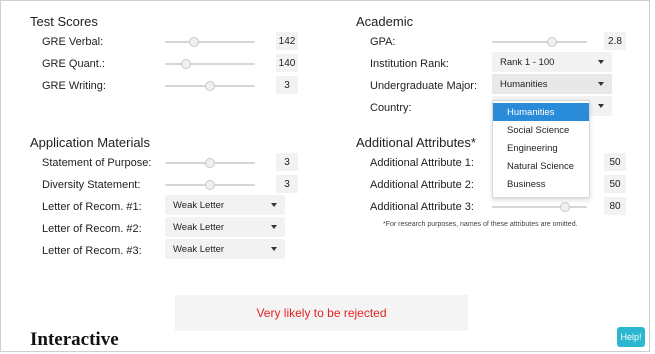  Describe the element at coordinates (92, 207) in the screenshot. I see `letter-1-label: Letter of Recom. #1:` at that location.